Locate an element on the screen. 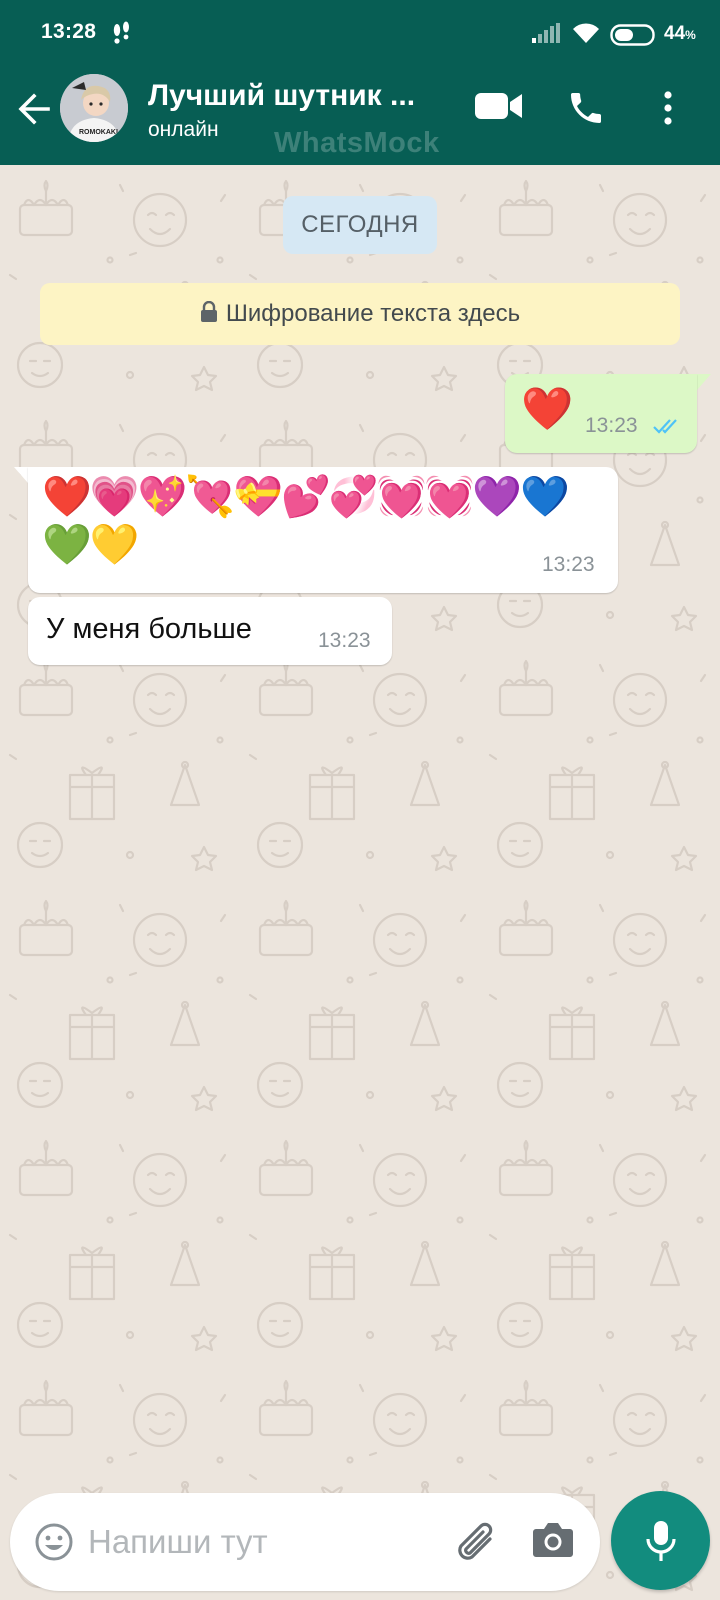 The width and height of the screenshot is (720, 1600). emoji-button is located at coordinates (54, 1544).